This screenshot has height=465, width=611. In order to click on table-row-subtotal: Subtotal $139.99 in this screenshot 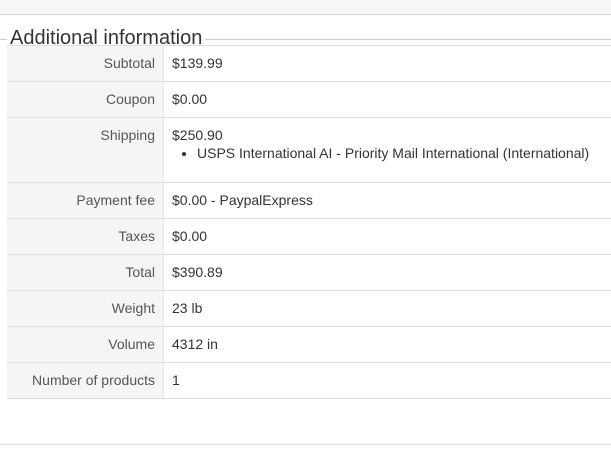, I will do `click(309, 63)`.